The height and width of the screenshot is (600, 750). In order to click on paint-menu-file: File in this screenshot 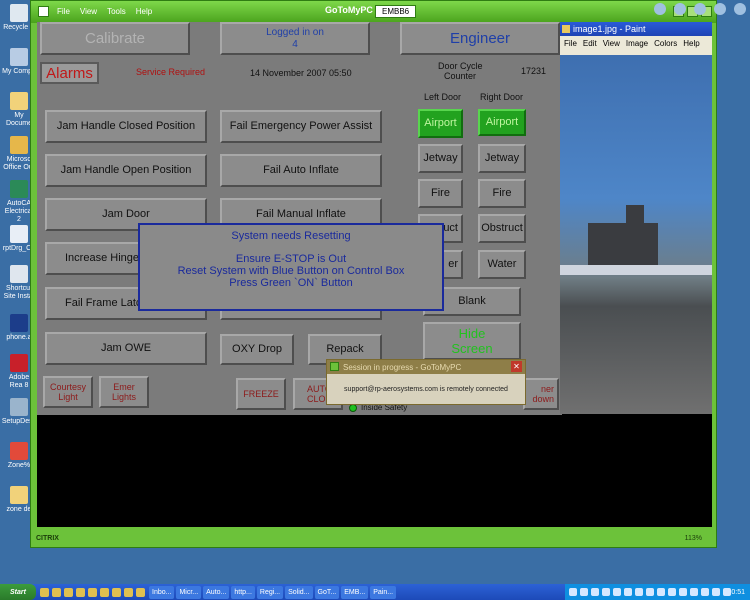, I will do `click(570, 43)`.